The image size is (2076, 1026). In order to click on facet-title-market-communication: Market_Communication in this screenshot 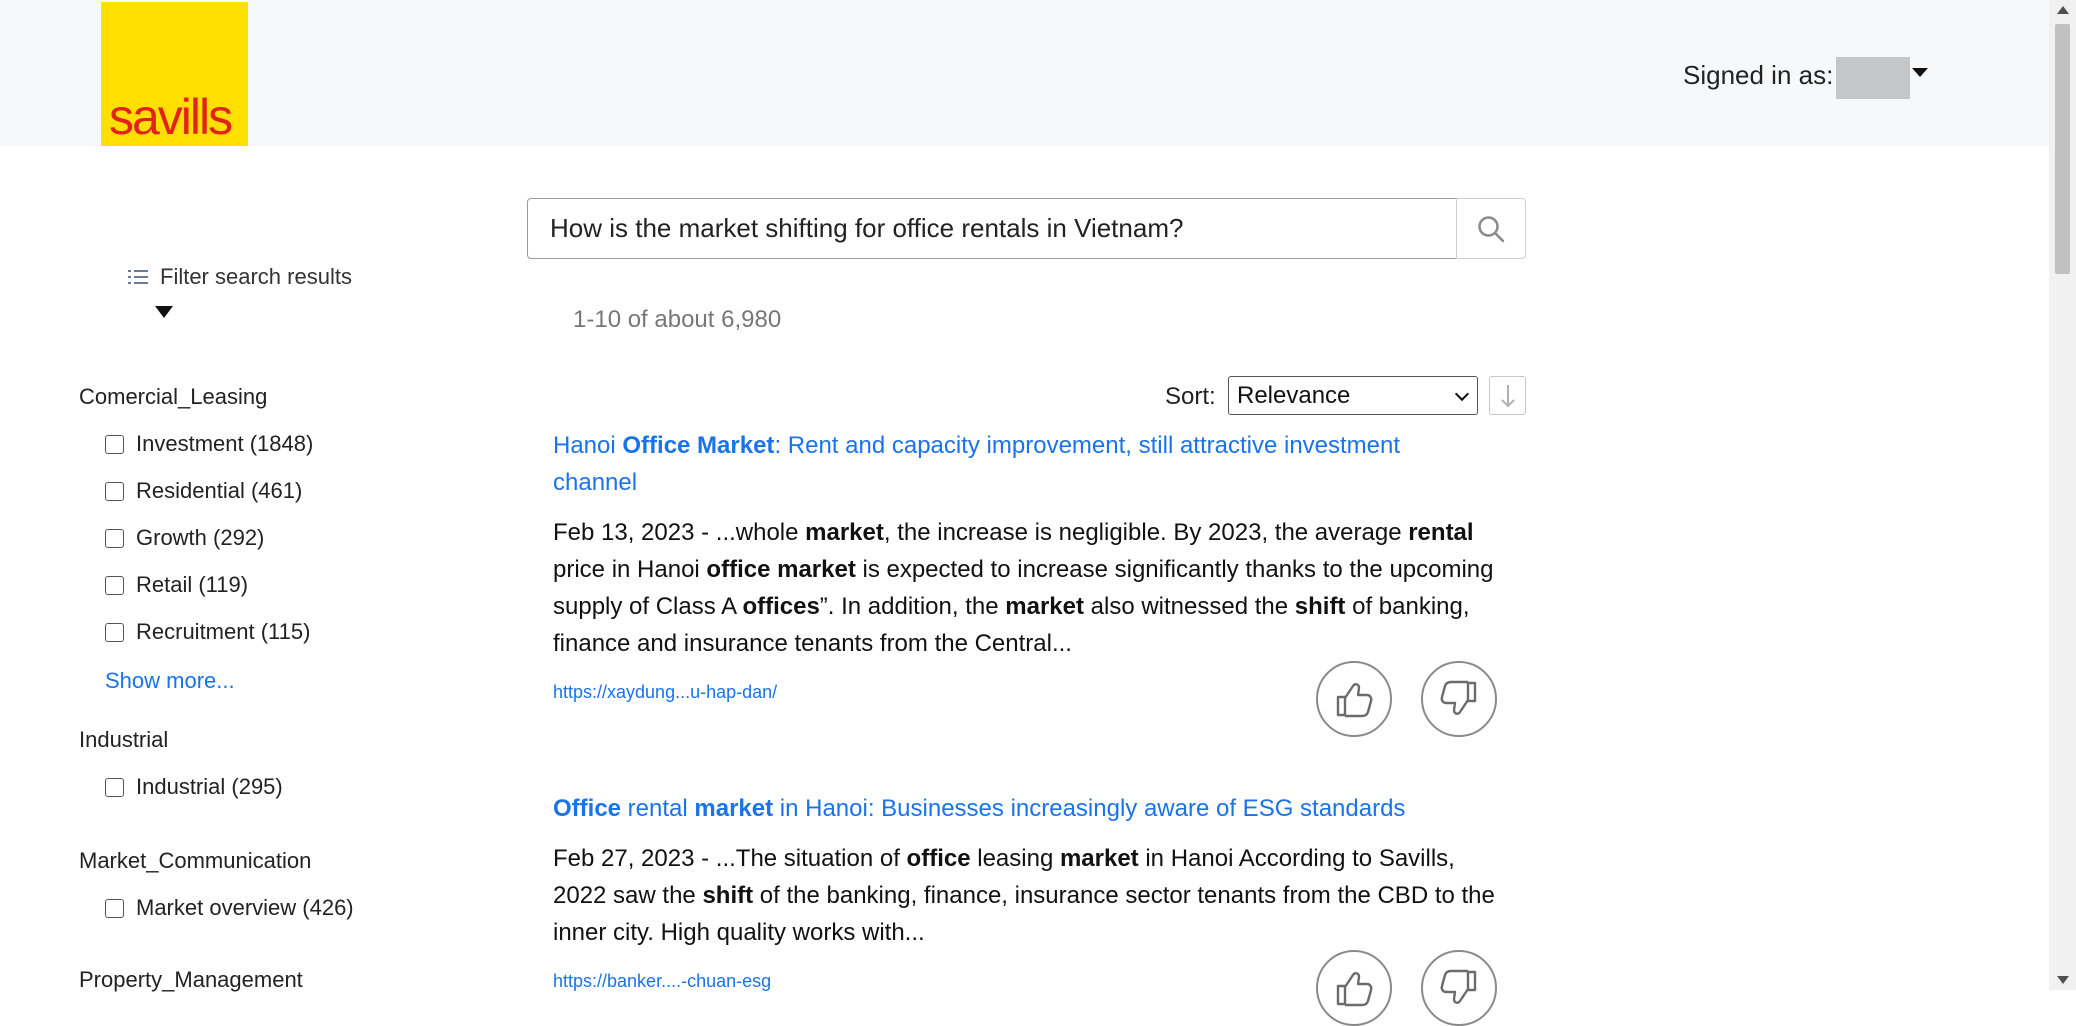, I will do `click(195, 860)`.